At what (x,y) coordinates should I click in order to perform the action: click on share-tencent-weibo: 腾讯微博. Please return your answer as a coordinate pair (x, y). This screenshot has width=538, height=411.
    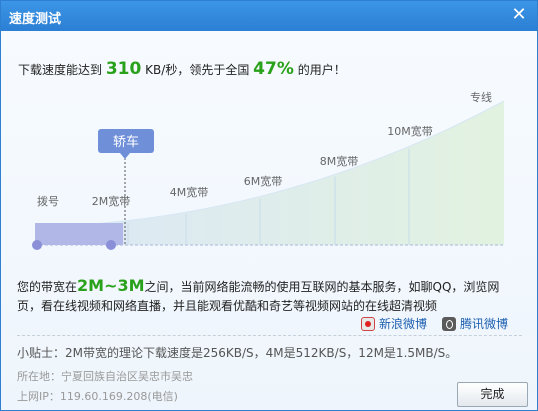
    Looking at the image, I should click on (475, 323).